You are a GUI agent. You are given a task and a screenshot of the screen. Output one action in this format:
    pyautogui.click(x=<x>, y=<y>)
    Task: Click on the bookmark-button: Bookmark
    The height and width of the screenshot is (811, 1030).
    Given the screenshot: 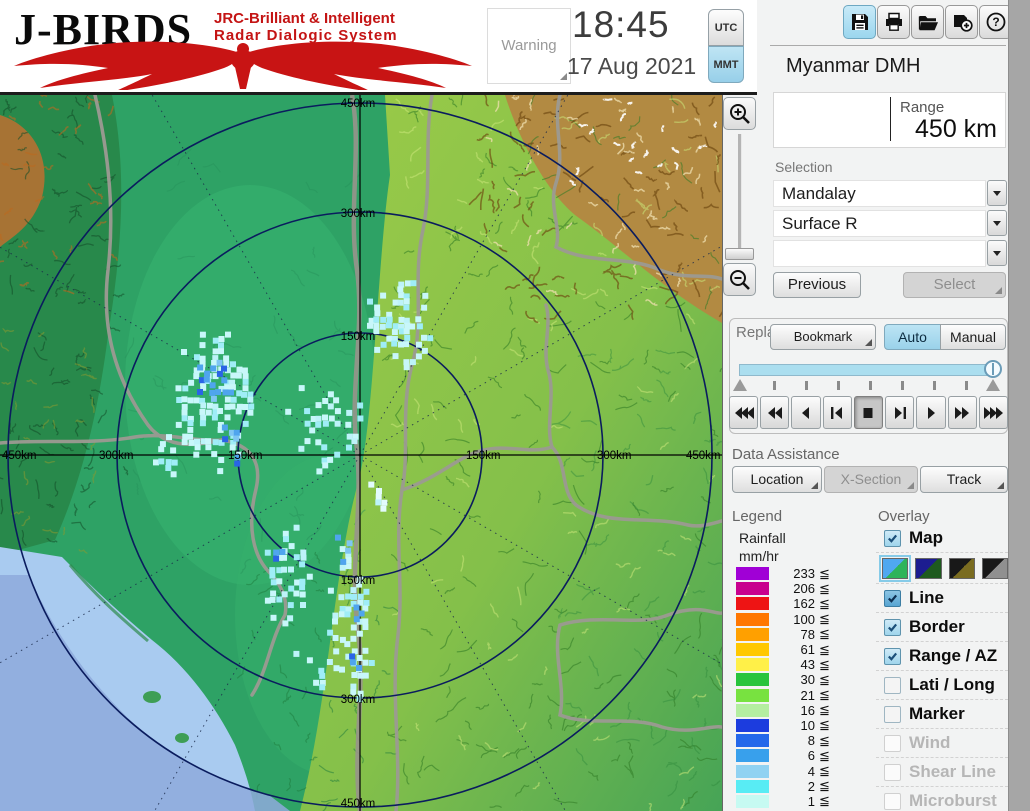 What is the action you would take?
    pyautogui.click(x=823, y=337)
    